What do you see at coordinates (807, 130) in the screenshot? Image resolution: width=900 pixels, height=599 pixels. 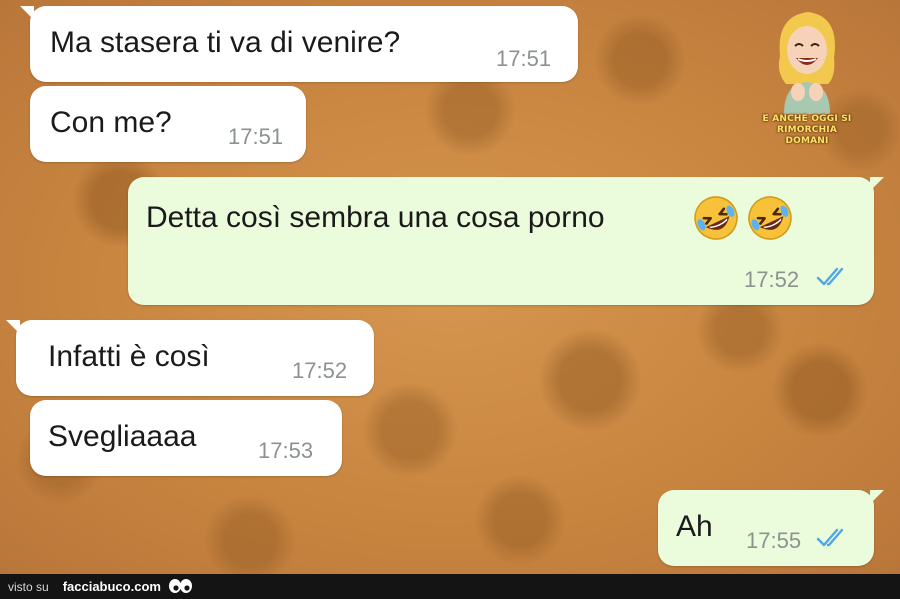 I see `watermark-caption: E ANCHE OGGI SI RIMORCHIA DOMANI` at bounding box center [807, 130].